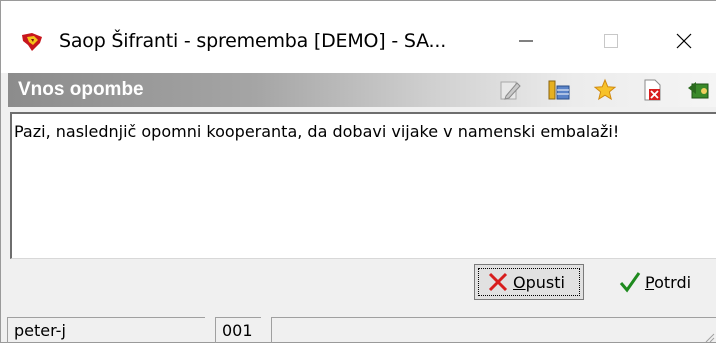  I want to click on saop-app-icon, so click(32, 42).